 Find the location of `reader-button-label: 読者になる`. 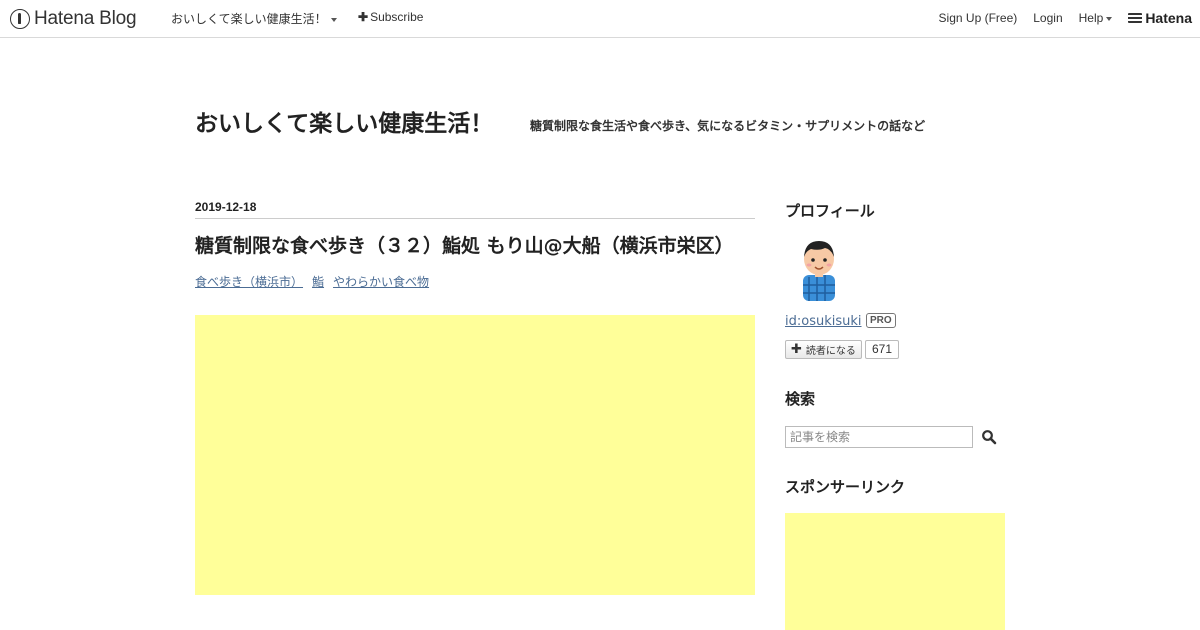

reader-button-label: 読者になる is located at coordinates (830, 351).